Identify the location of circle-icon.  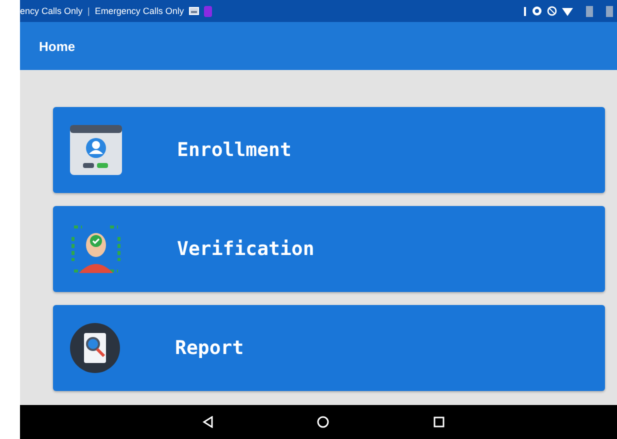
(537, 11).